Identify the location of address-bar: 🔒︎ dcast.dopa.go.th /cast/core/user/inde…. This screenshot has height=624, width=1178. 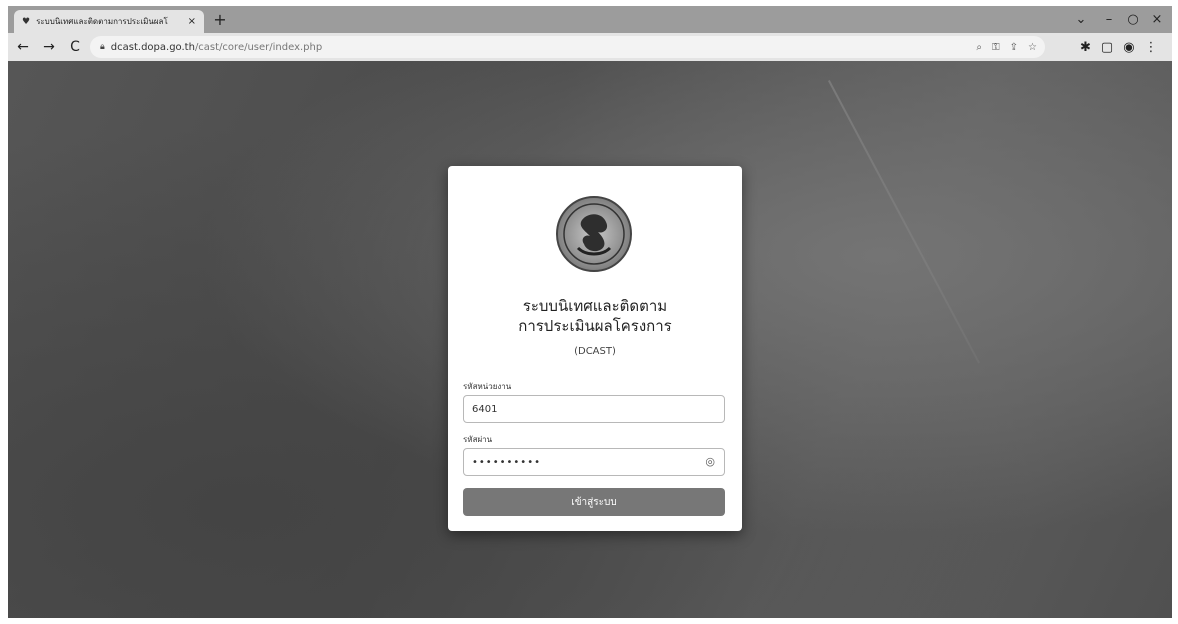
(567, 47).